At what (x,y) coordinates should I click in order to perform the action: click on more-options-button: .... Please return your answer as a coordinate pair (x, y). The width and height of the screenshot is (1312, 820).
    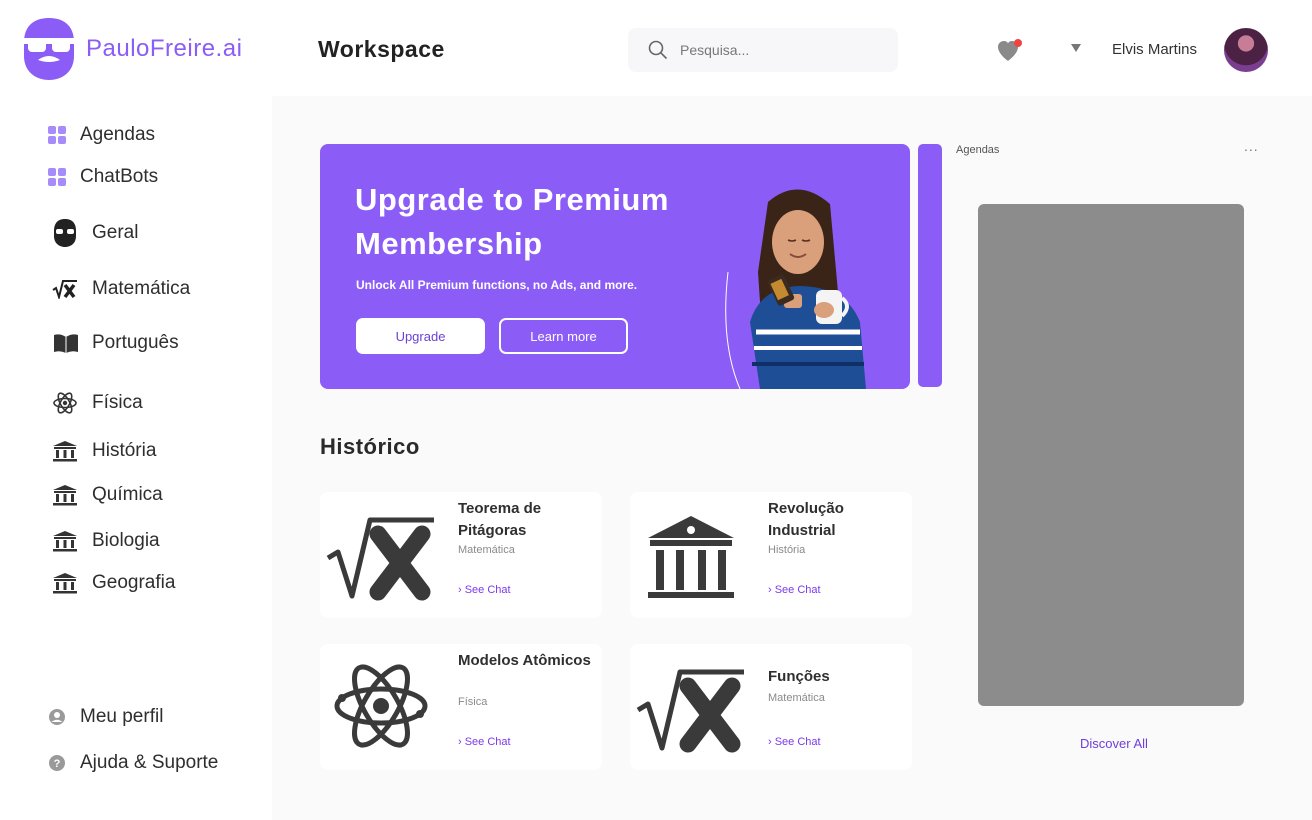
    Looking at the image, I should click on (1251, 146).